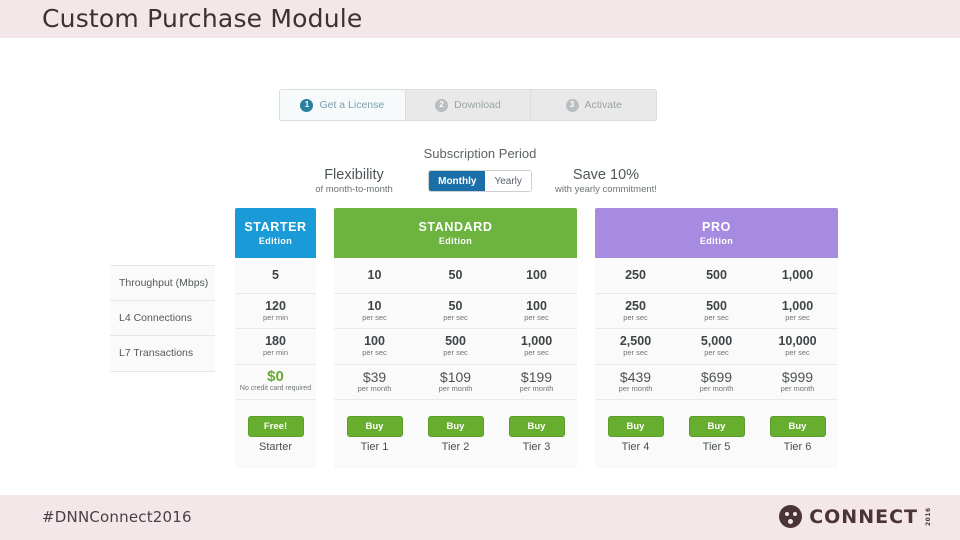 This screenshot has width=960, height=540. What do you see at coordinates (455, 376) in the screenshot?
I see `price-value: $109` at bounding box center [455, 376].